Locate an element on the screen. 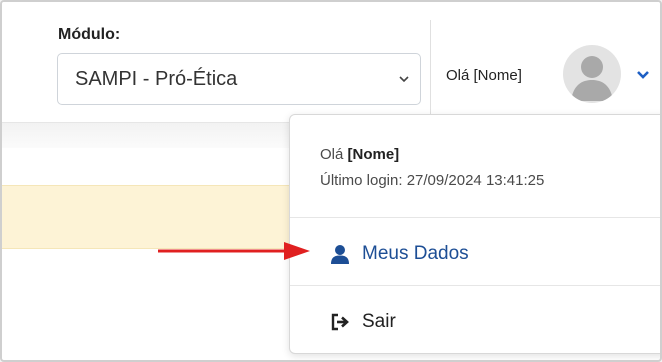 The image size is (662, 362). module-select-value: SAMPI - Pró-Ética is located at coordinates (156, 78).